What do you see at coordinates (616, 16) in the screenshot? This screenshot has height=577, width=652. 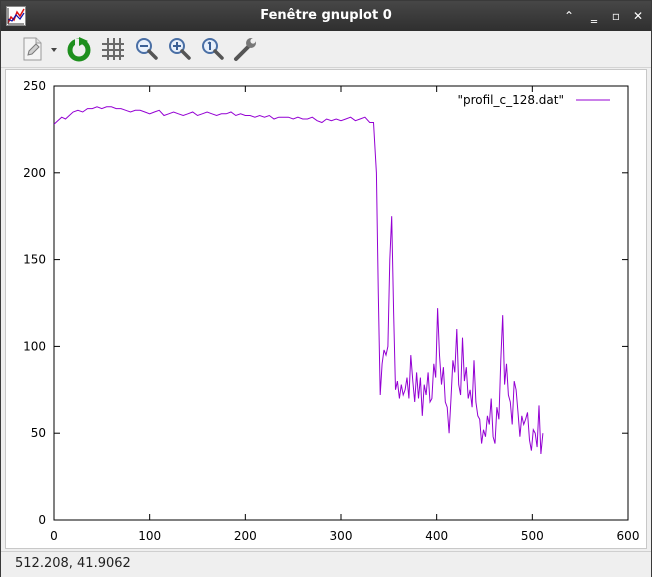 I see `maximize-button: ▫` at bounding box center [616, 16].